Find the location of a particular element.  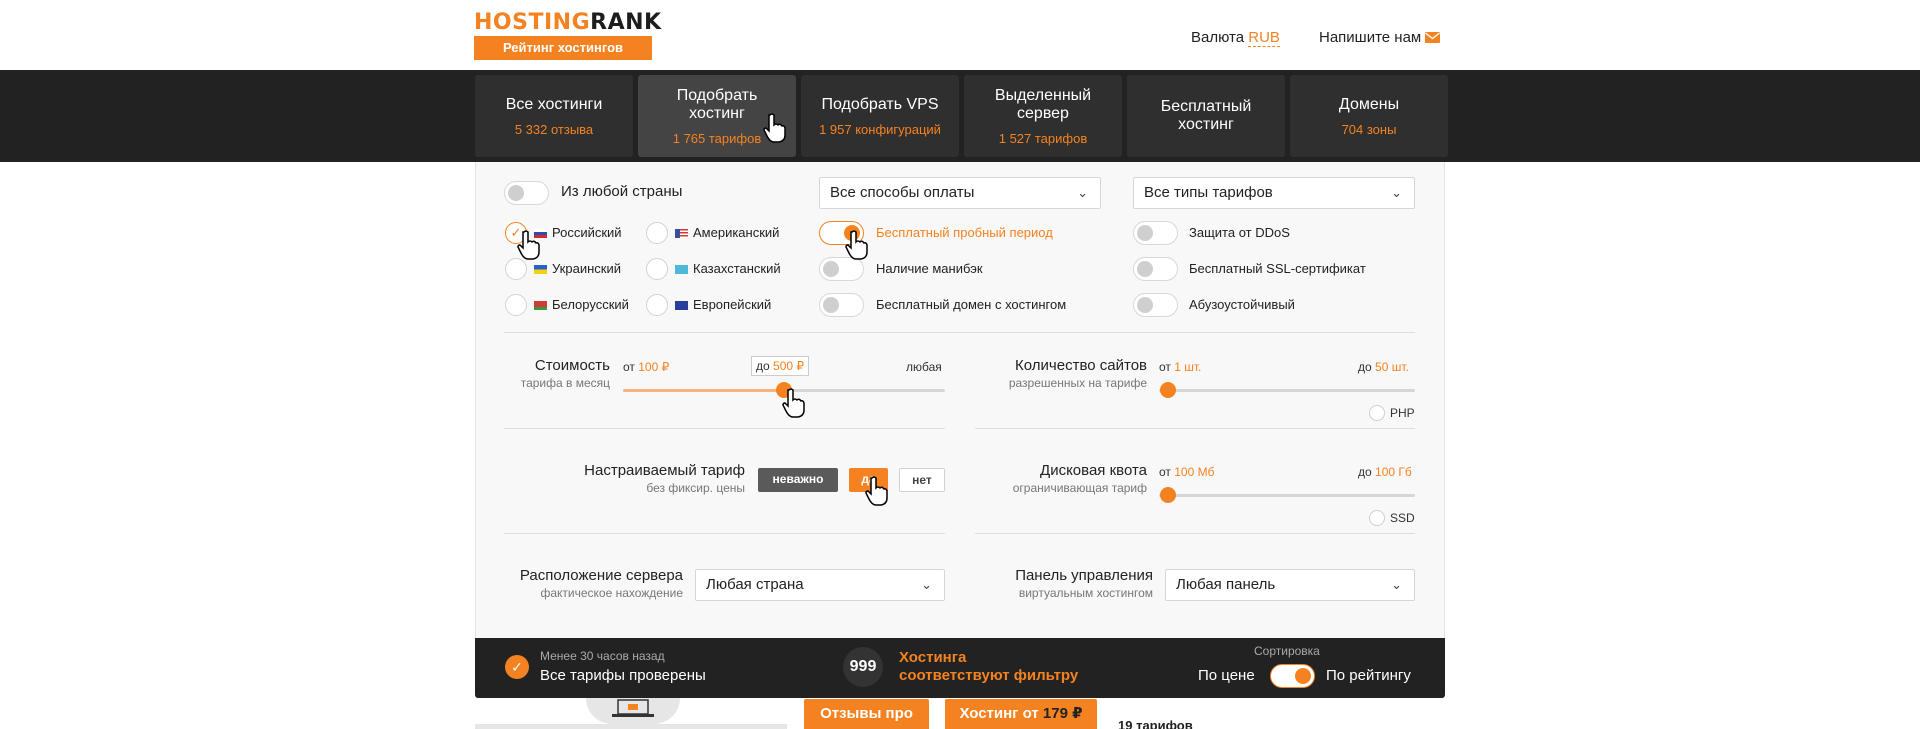

control-panel-sub: виртуальным хостингом is located at coordinates (1085, 593).